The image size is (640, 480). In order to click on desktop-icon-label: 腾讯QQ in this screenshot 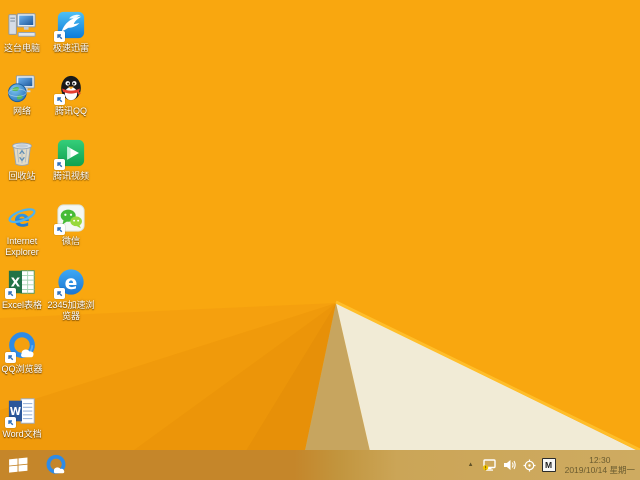, I will do `click(70, 111)`.